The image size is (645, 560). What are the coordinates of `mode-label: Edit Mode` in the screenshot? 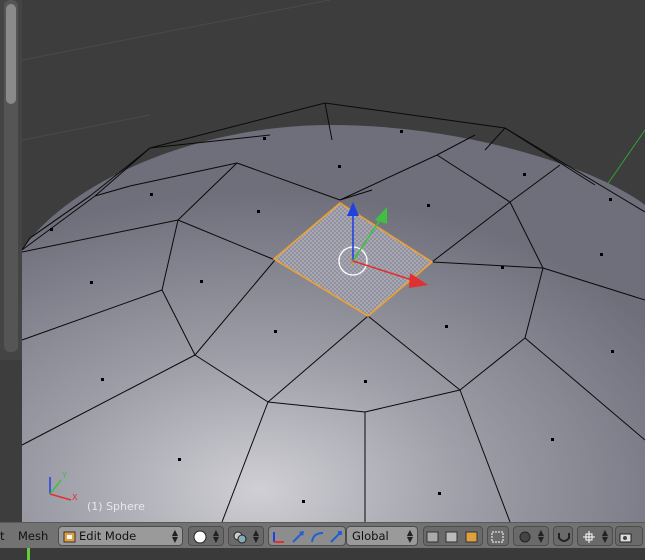 It's located at (108, 536).